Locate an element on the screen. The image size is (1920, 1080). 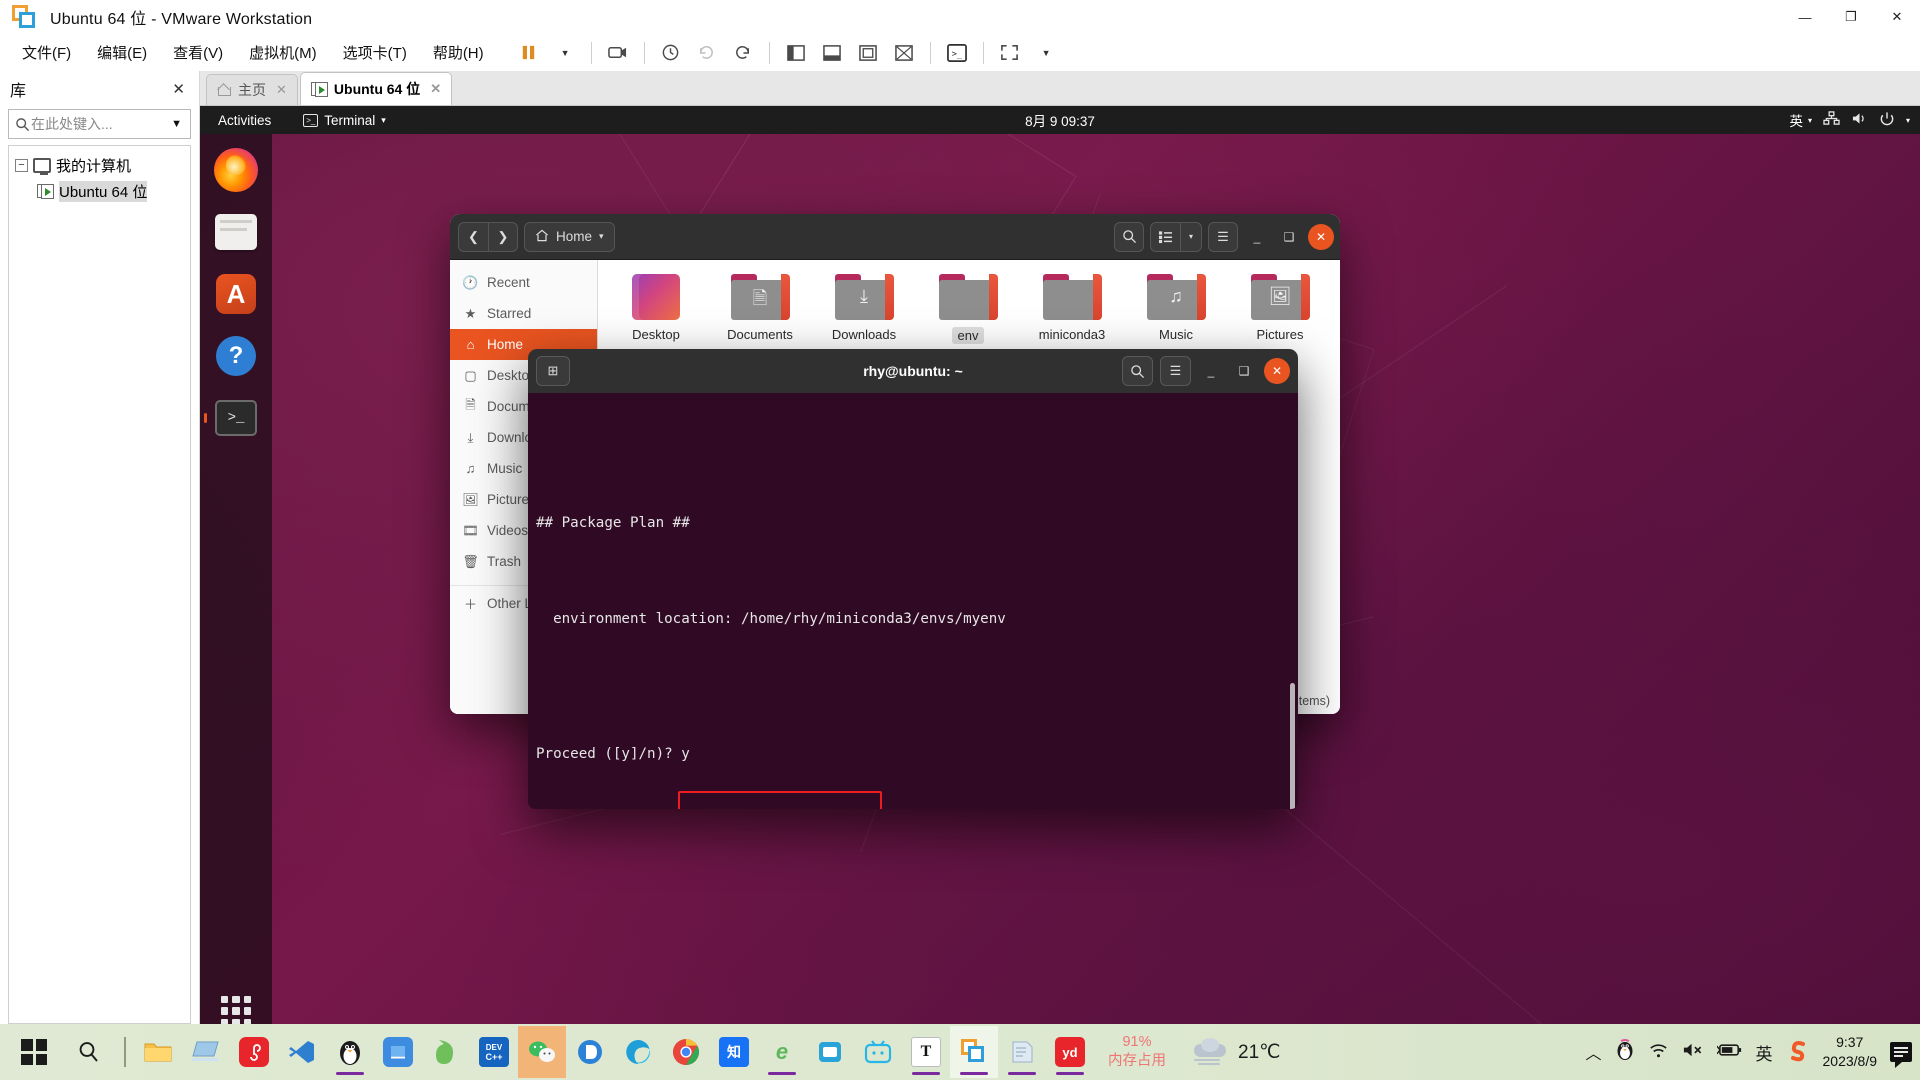
fullscreen-dropdown-button: ▼ is located at coordinates (1046, 53).